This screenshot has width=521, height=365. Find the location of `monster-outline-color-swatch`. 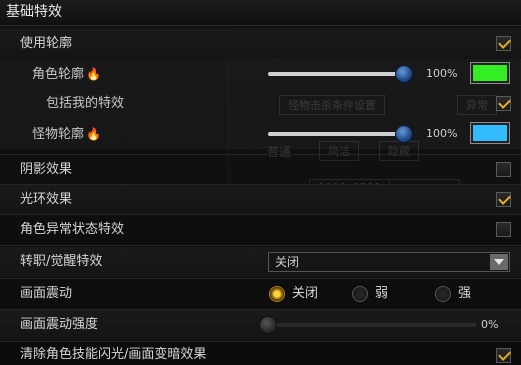

monster-outline-color-swatch is located at coordinates (490, 133).